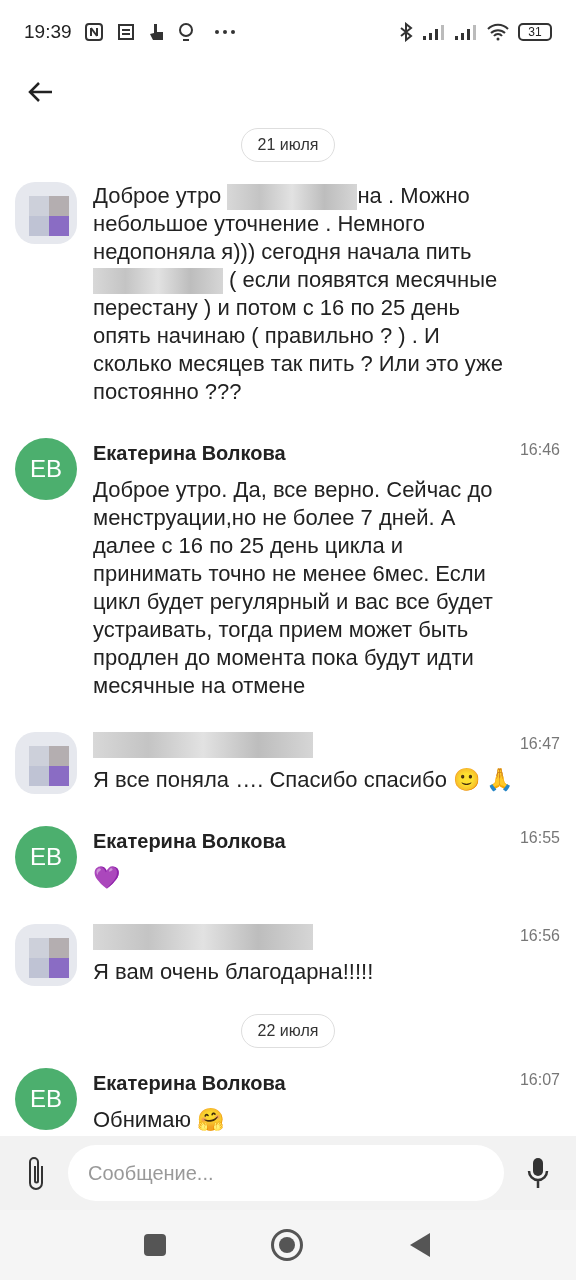  I want to click on wifi-icon, so click(498, 32).